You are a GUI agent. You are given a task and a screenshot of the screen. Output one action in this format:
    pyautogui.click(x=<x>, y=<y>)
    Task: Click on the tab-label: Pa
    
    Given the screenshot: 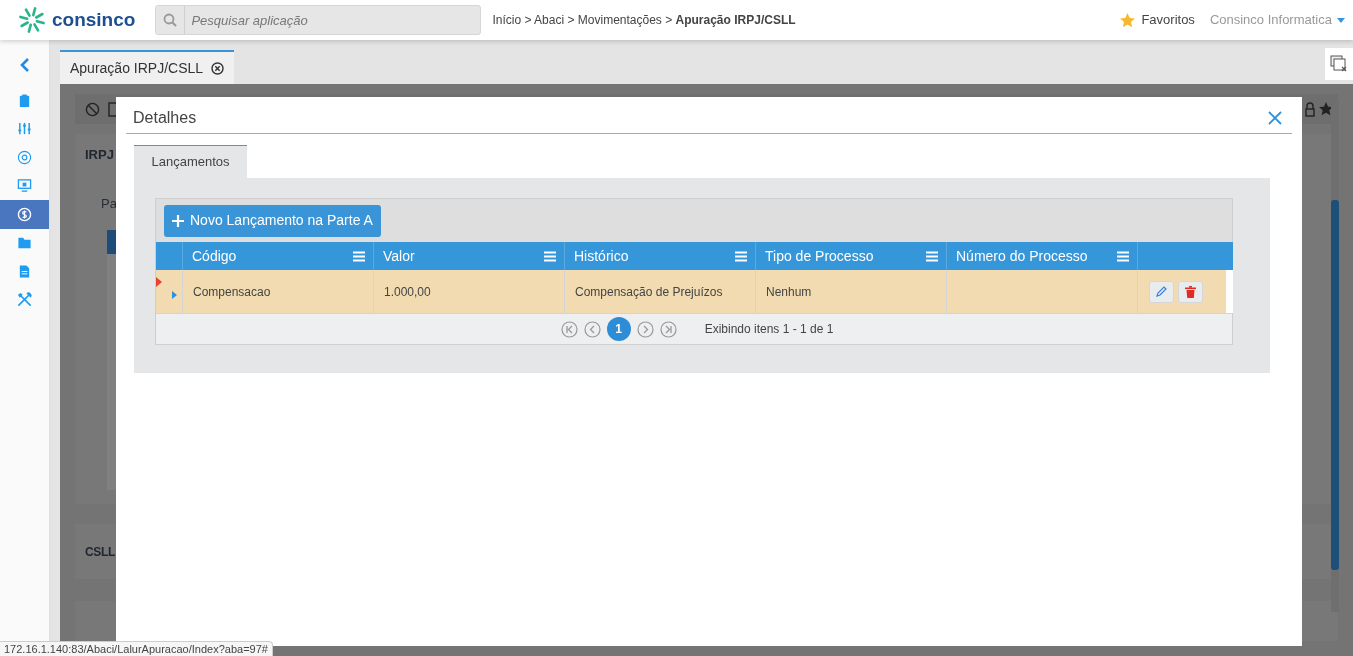 What is the action you would take?
    pyautogui.click(x=109, y=203)
    